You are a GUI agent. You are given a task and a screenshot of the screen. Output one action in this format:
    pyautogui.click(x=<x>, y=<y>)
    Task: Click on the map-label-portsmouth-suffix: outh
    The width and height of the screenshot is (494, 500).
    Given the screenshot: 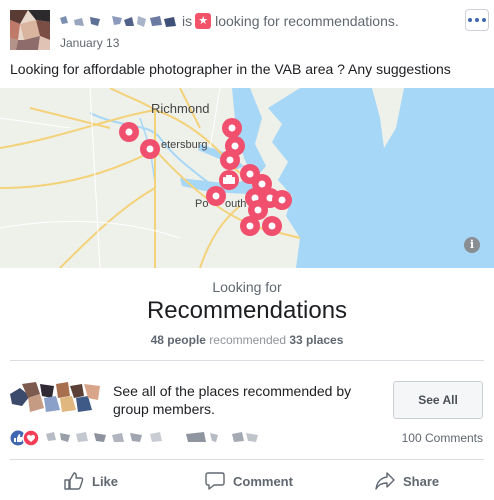 What is the action you would take?
    pyautogui.click(x=236, y=204)
    